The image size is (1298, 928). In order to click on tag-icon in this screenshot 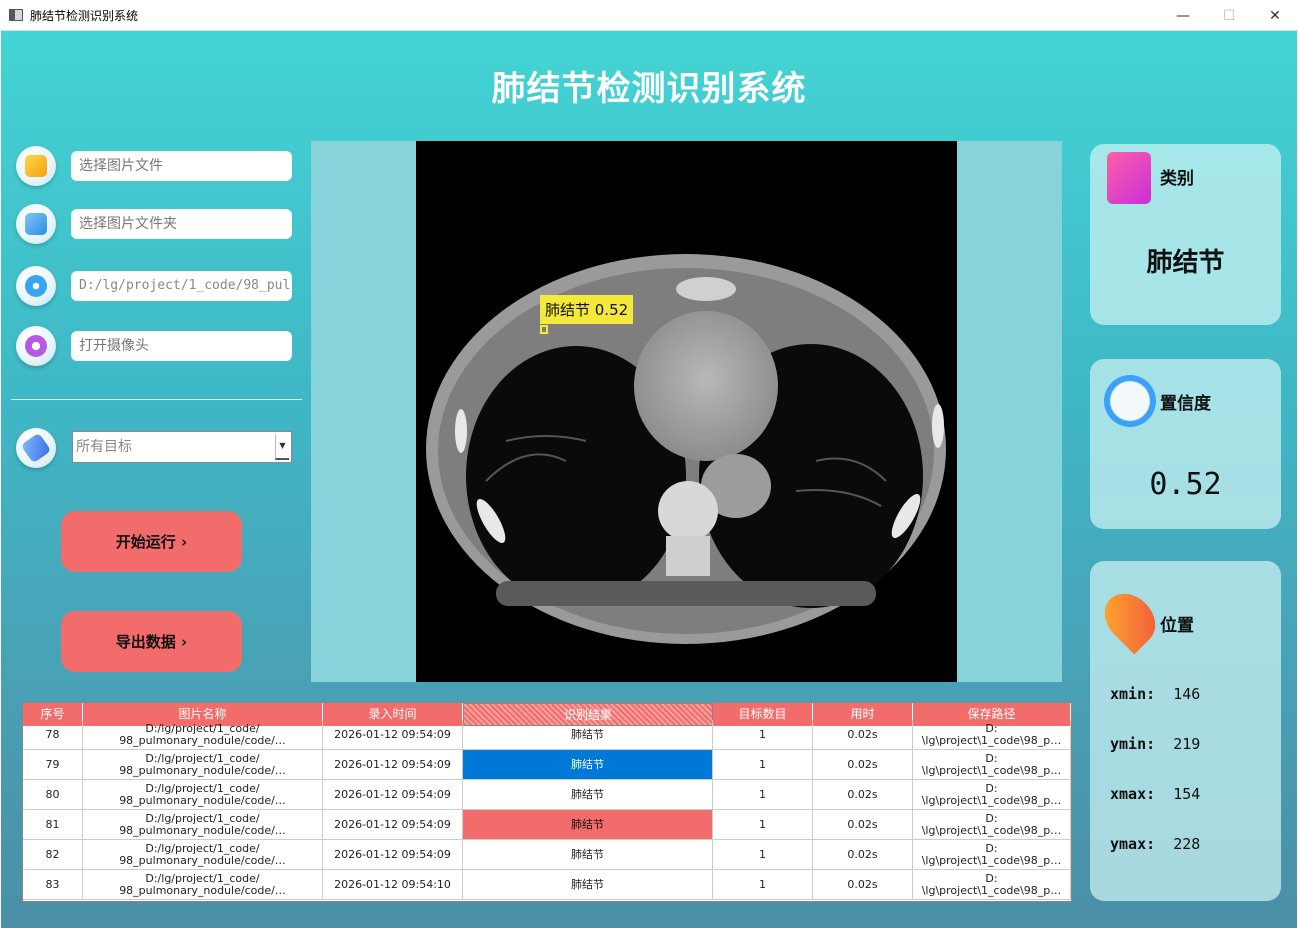, I will do `click(36, 448)`.